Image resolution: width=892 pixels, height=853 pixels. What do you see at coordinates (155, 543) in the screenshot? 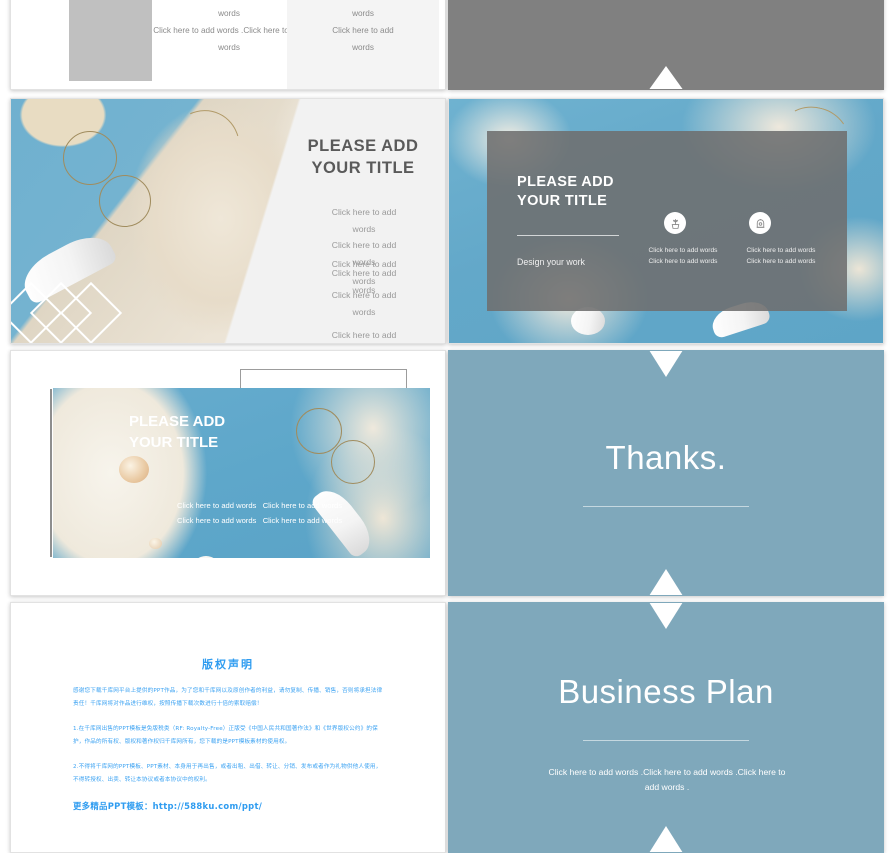
I see `small-shell-object` at bounding box center [155, 543].